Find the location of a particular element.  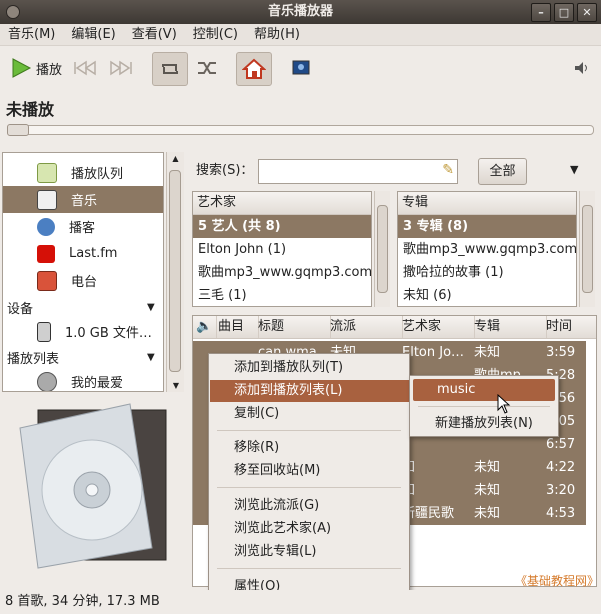

toolbar: 播放 is located at coordinates (300, 68).